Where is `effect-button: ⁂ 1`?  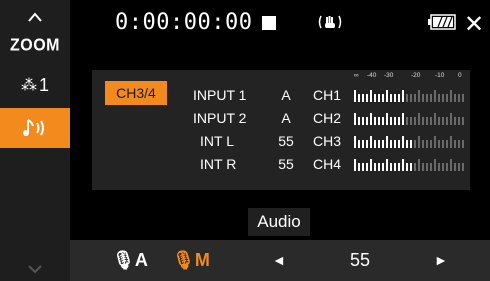 effect-button: ⁂ 1 is located at coordinates (35, 85).